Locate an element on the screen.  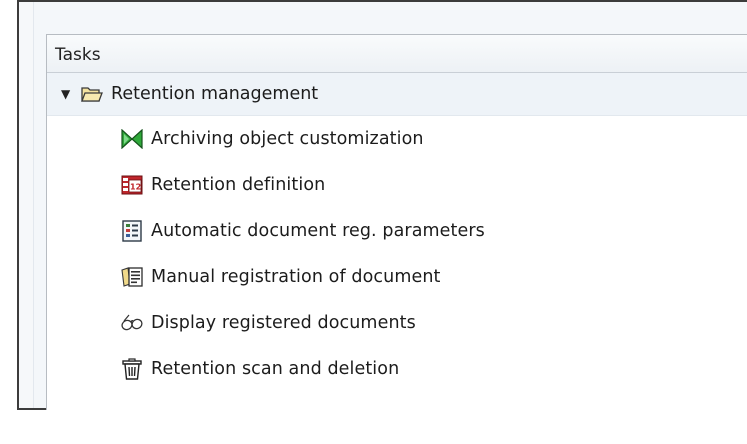
task-label: Retention definition is located at coordinates (238, 185).